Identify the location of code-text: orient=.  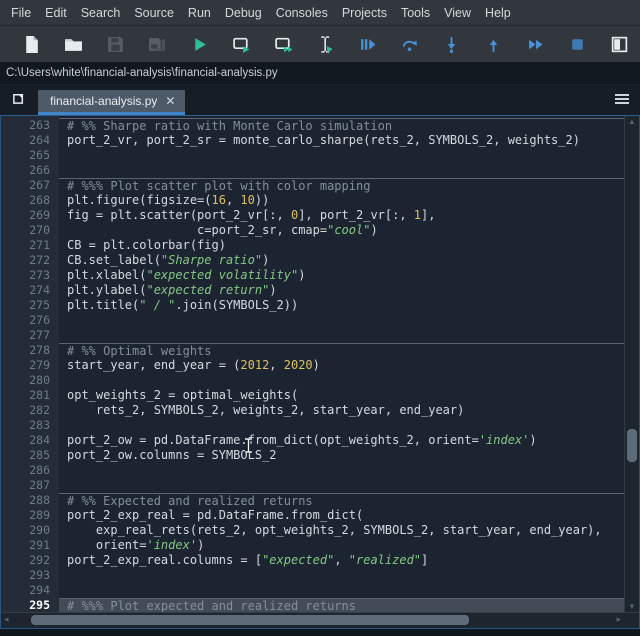
(107, 545).